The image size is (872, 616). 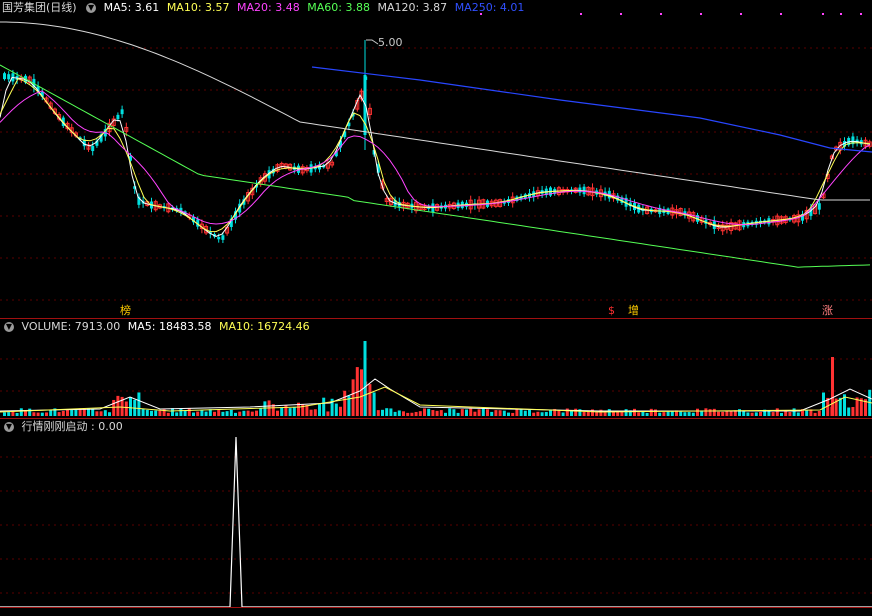 I want to click on peak-price-label: 5.00, so click(x=390, y=42).